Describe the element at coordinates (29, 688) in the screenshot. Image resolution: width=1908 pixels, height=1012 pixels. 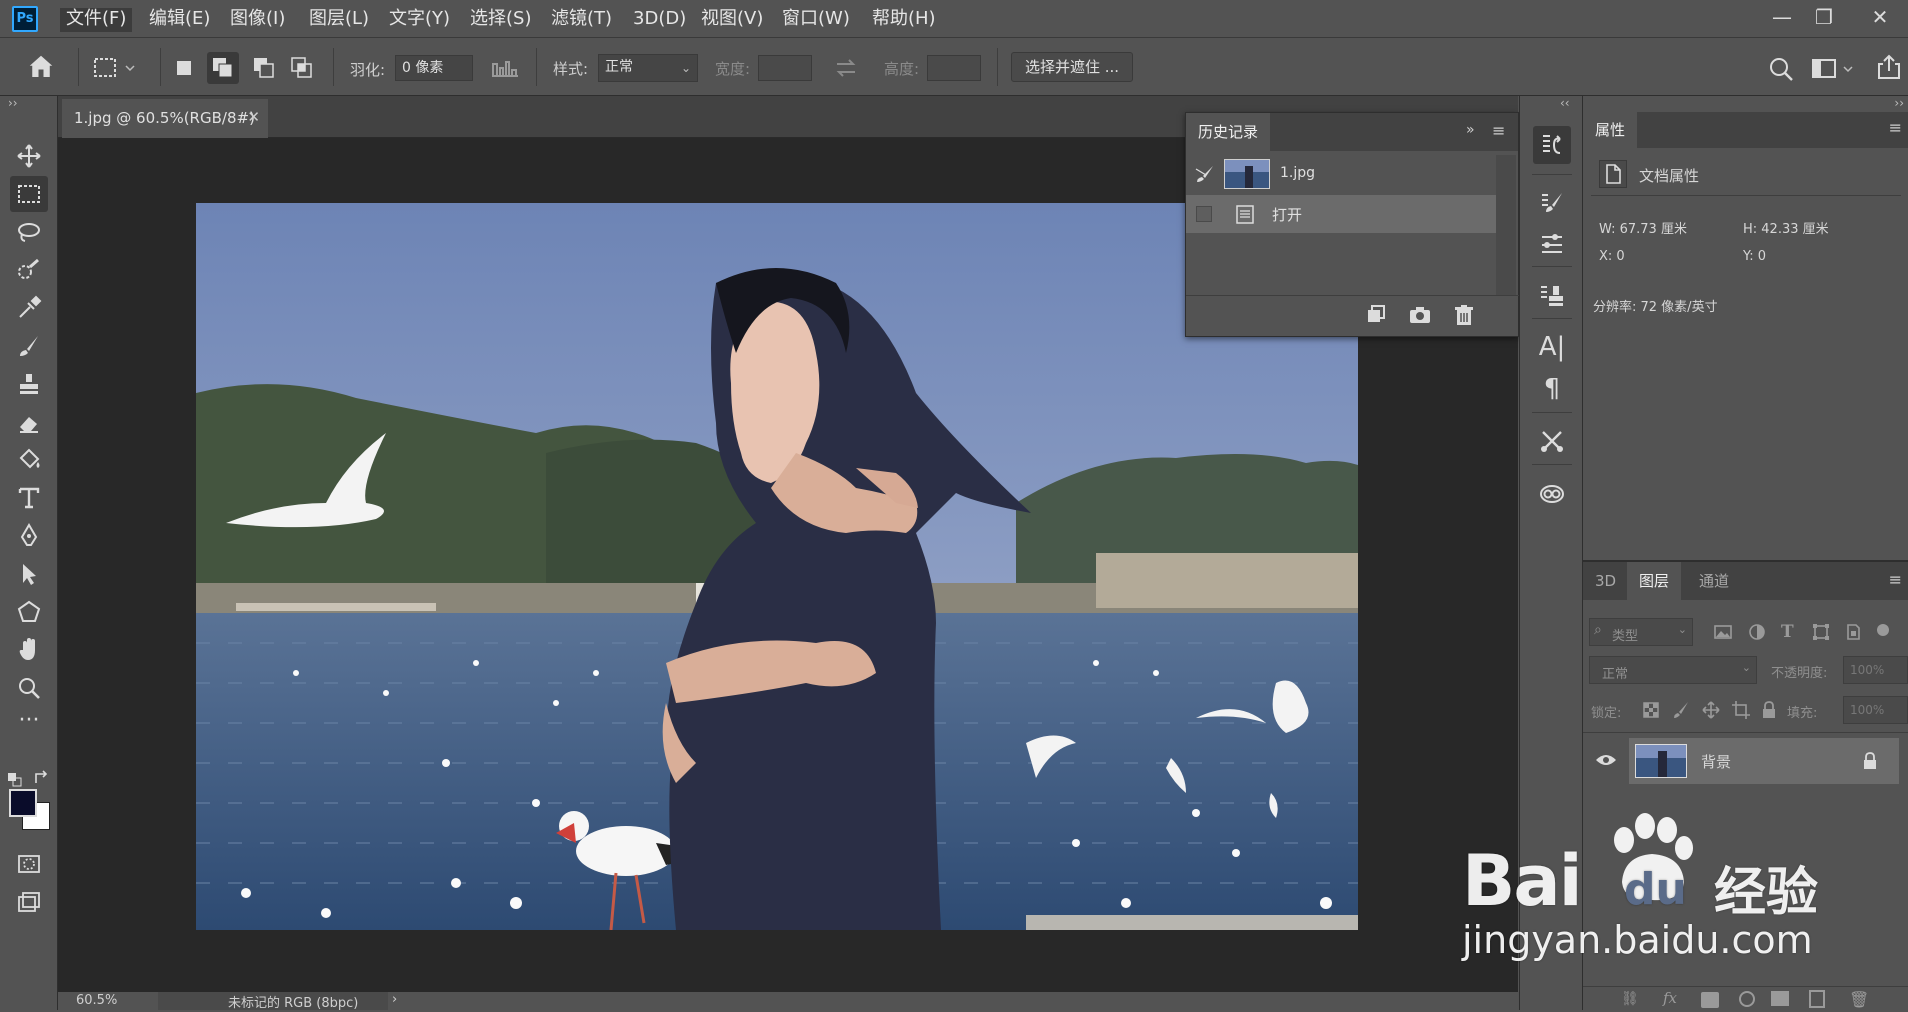
I see `zoom-tool-icon` at that location.